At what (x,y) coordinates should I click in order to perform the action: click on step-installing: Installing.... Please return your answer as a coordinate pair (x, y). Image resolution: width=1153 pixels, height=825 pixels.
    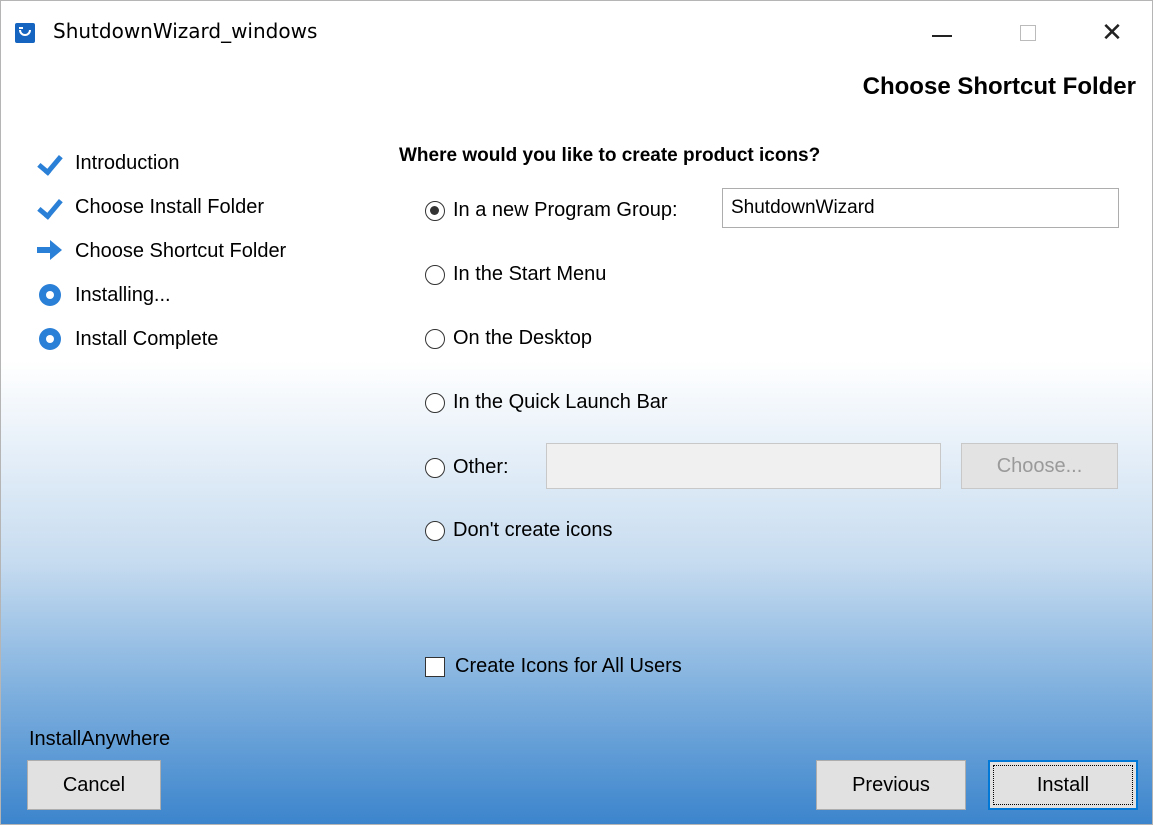
    Looking at the image, I should click on (161, 295).